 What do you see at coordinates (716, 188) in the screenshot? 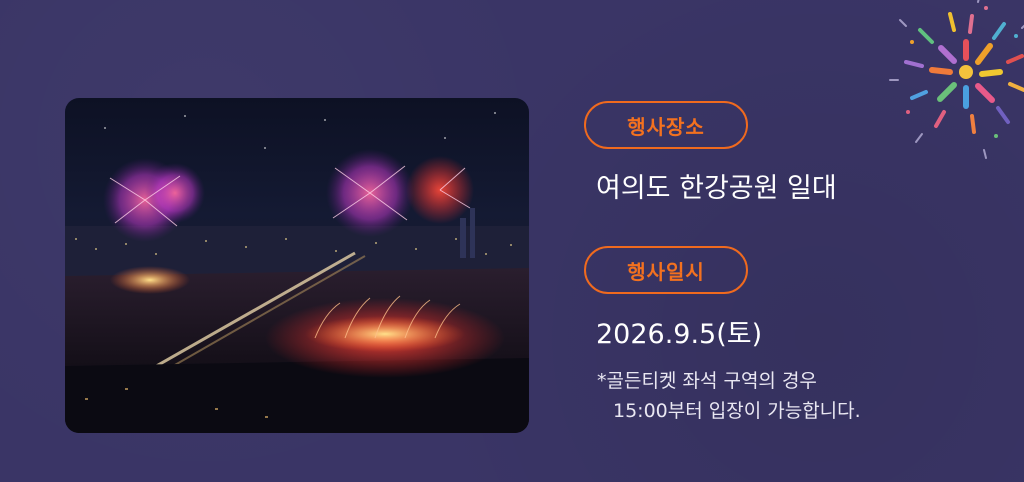
I see `venue-value: 여의도 한강공원 일대` at bounding box center [716, 188].